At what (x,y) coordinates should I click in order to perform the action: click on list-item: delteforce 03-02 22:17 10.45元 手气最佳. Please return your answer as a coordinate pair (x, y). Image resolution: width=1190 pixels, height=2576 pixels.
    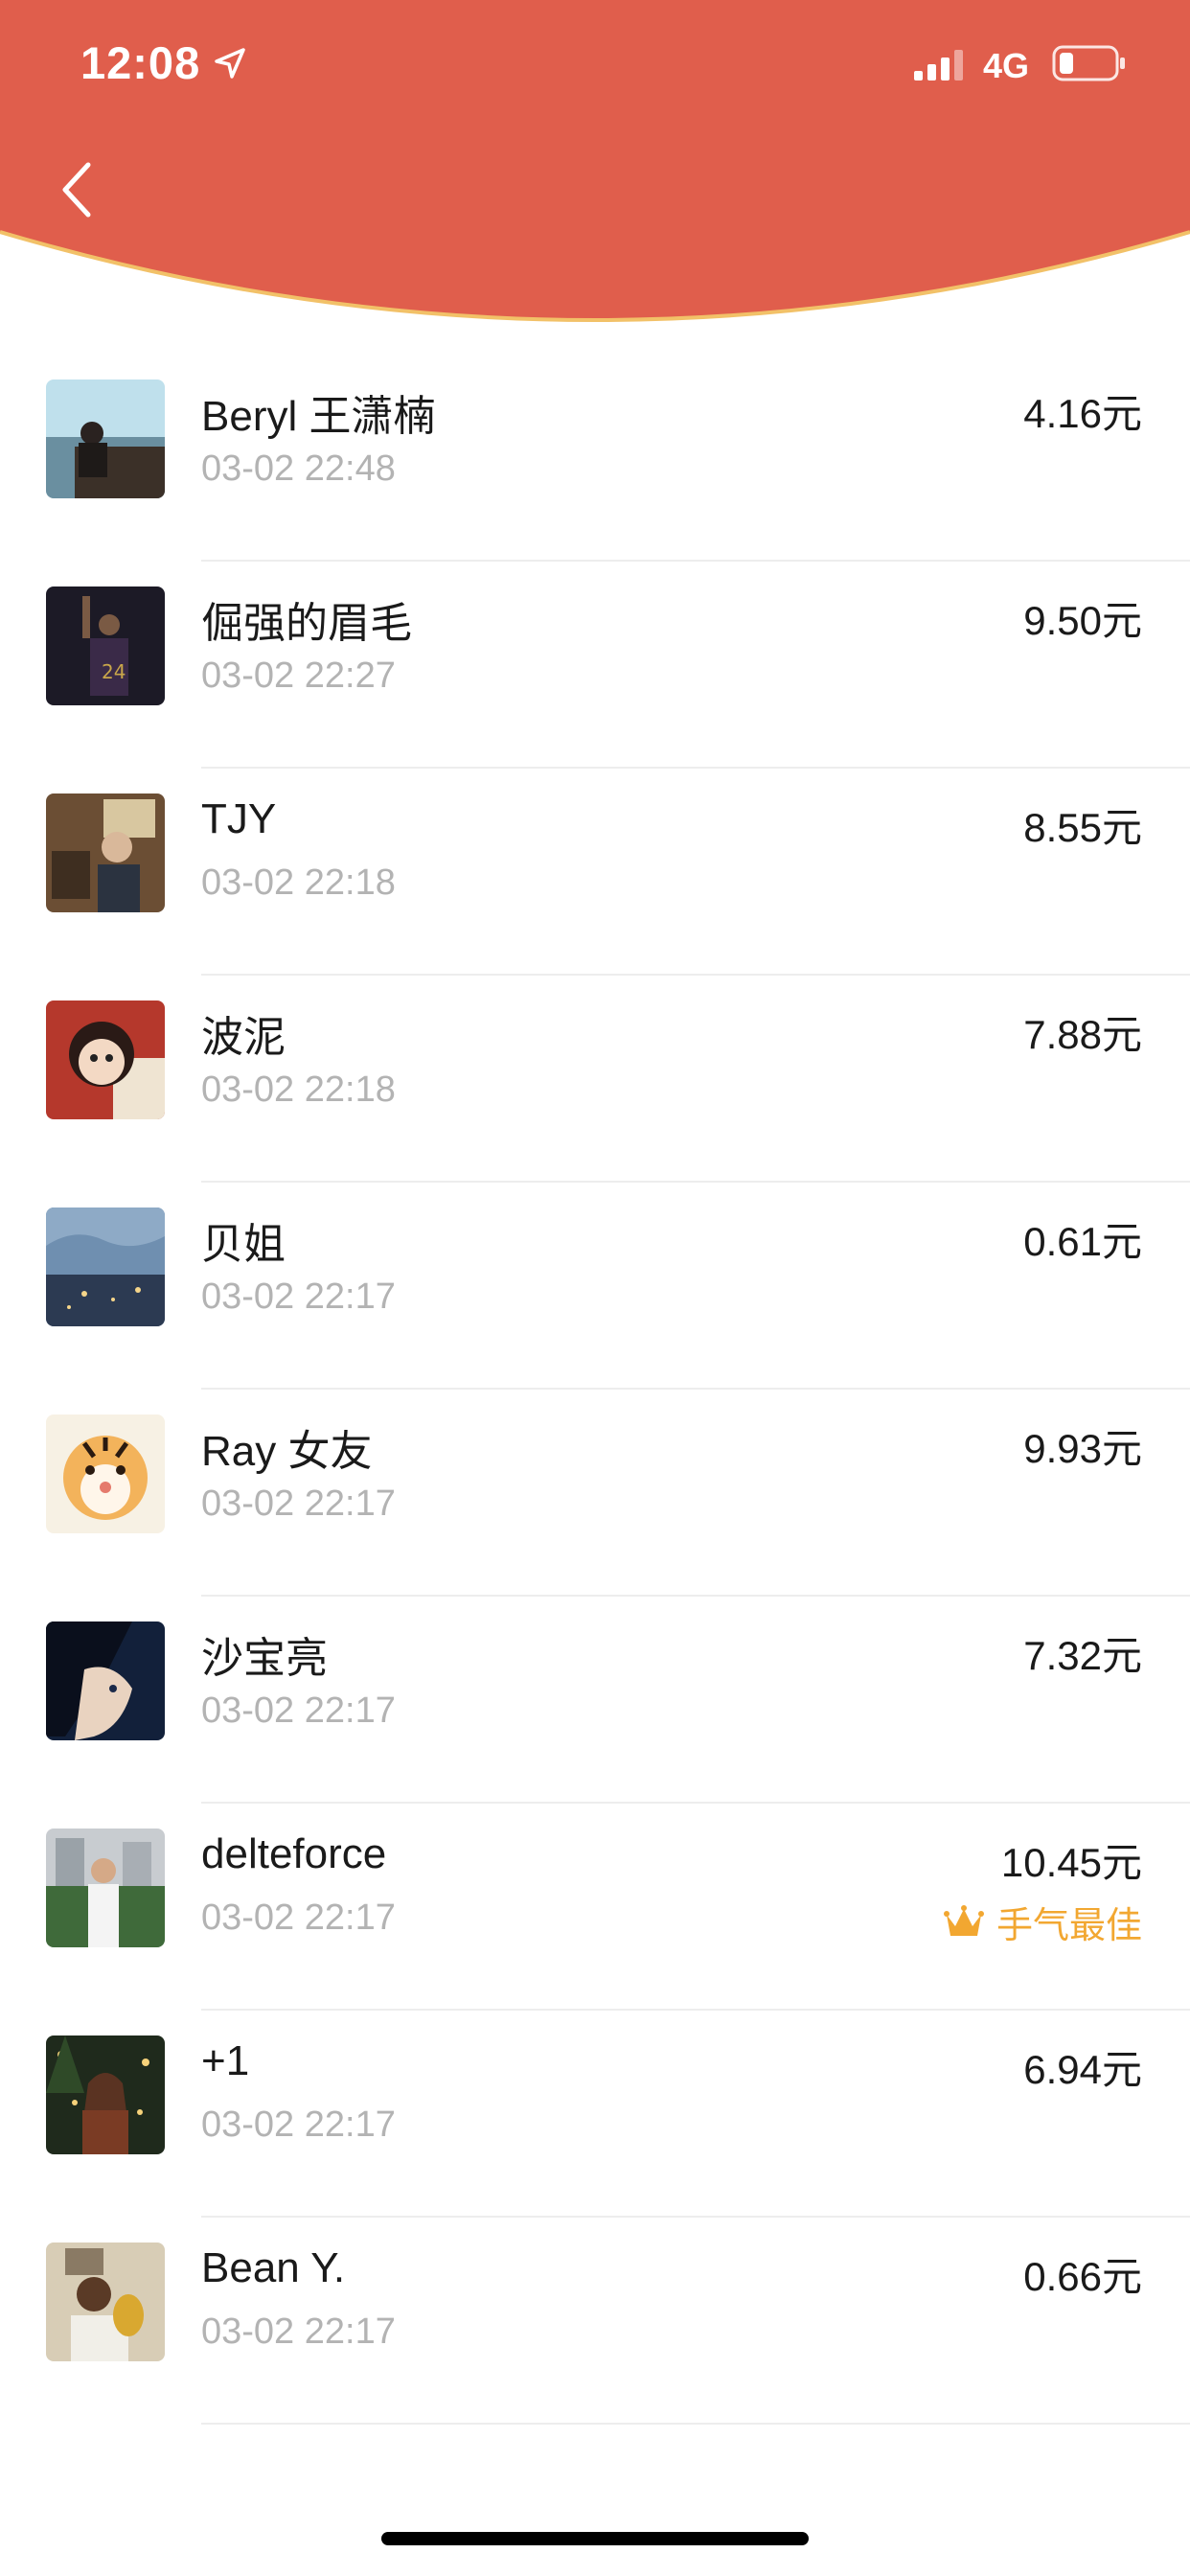
    Looking at the image, I should click on (595, 1907).